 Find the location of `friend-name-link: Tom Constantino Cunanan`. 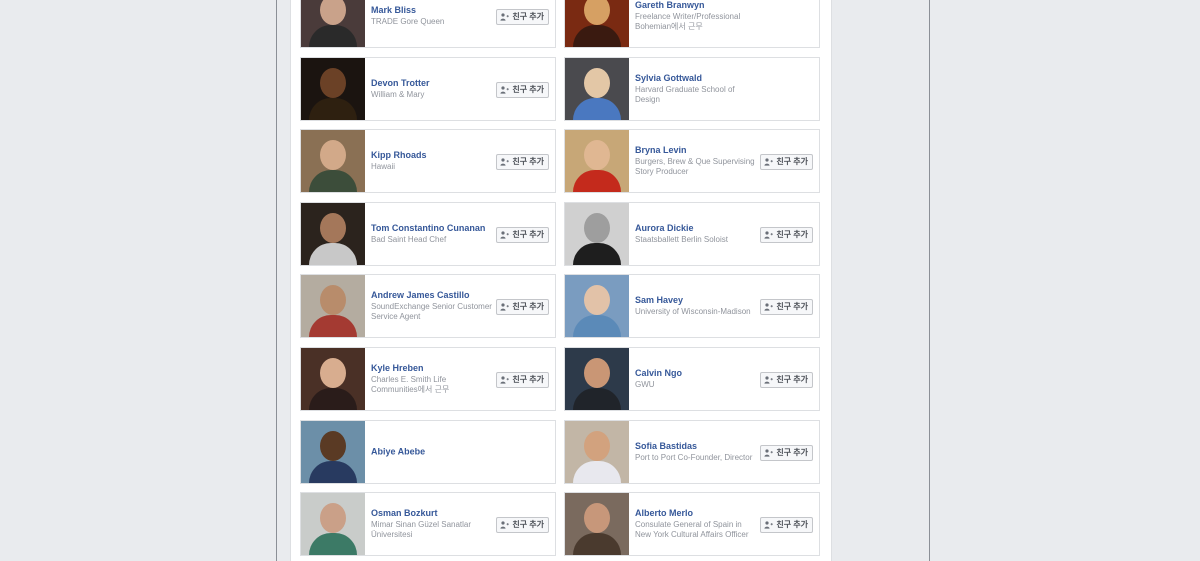

friend-name-link: Tom Constantino Cunanan is located at coordinates (432, 228).